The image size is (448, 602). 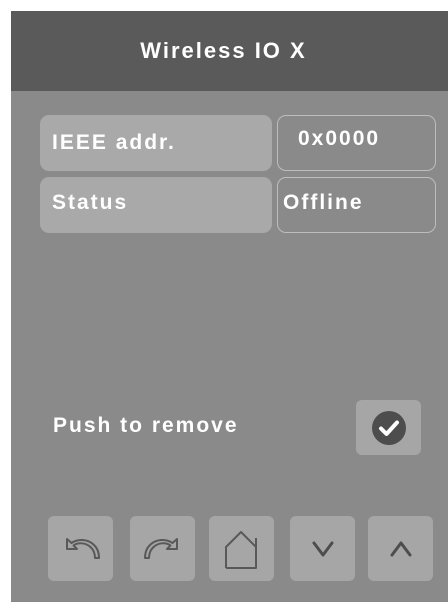 I want to click on ieee-address-value-box: 0x0000, so click(x=356, y=143).